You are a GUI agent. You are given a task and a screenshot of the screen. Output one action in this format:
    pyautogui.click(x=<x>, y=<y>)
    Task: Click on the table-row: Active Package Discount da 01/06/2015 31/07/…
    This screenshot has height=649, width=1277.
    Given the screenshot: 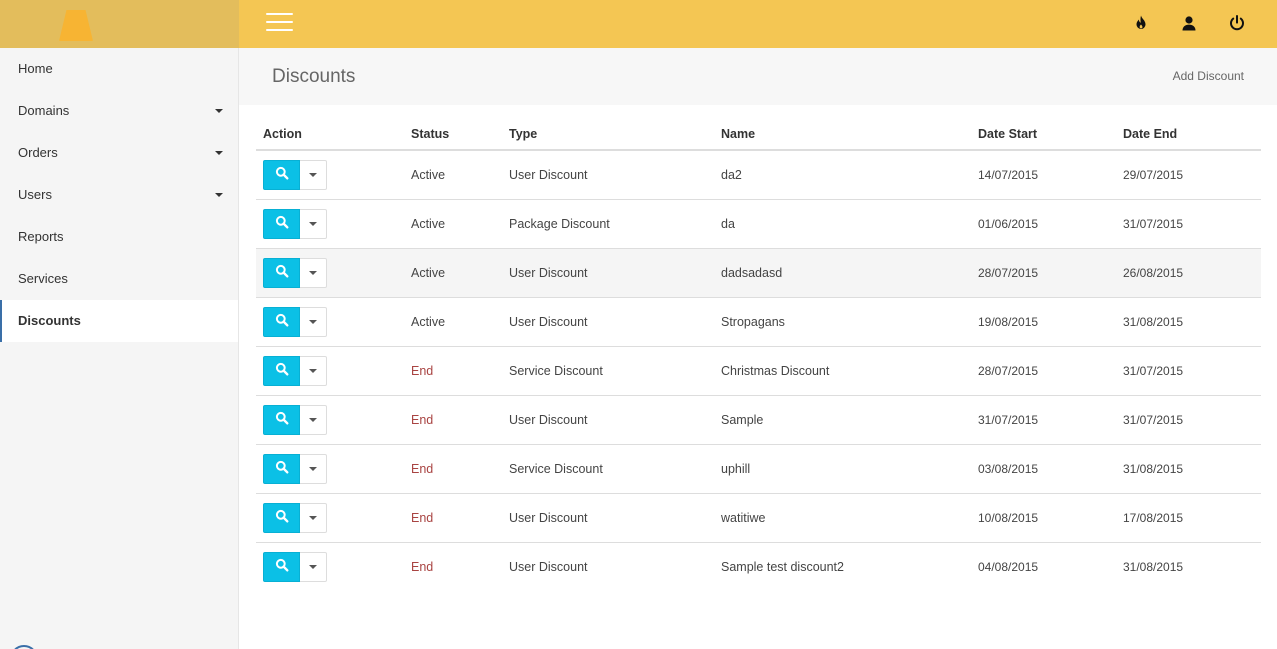 What is the action you would take?
    pyautogui.click(x=758, y=224)
    